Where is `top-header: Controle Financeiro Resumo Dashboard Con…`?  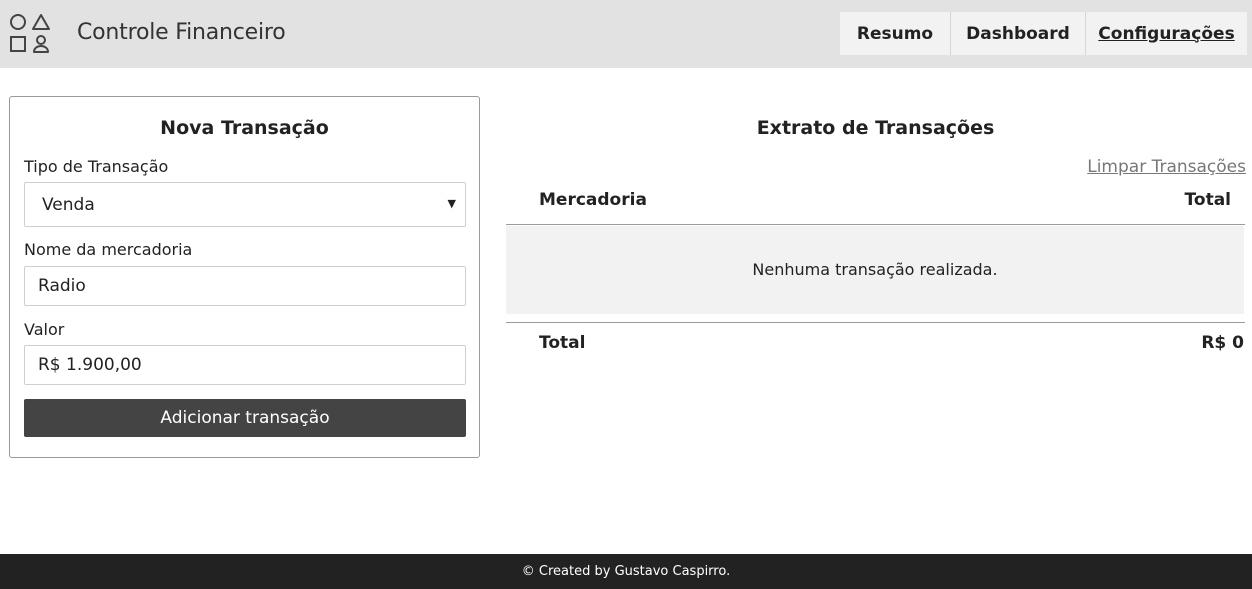
top-header: Controle Financeiro Resumo Dashboard Con… is located at coordinates (626, 34).